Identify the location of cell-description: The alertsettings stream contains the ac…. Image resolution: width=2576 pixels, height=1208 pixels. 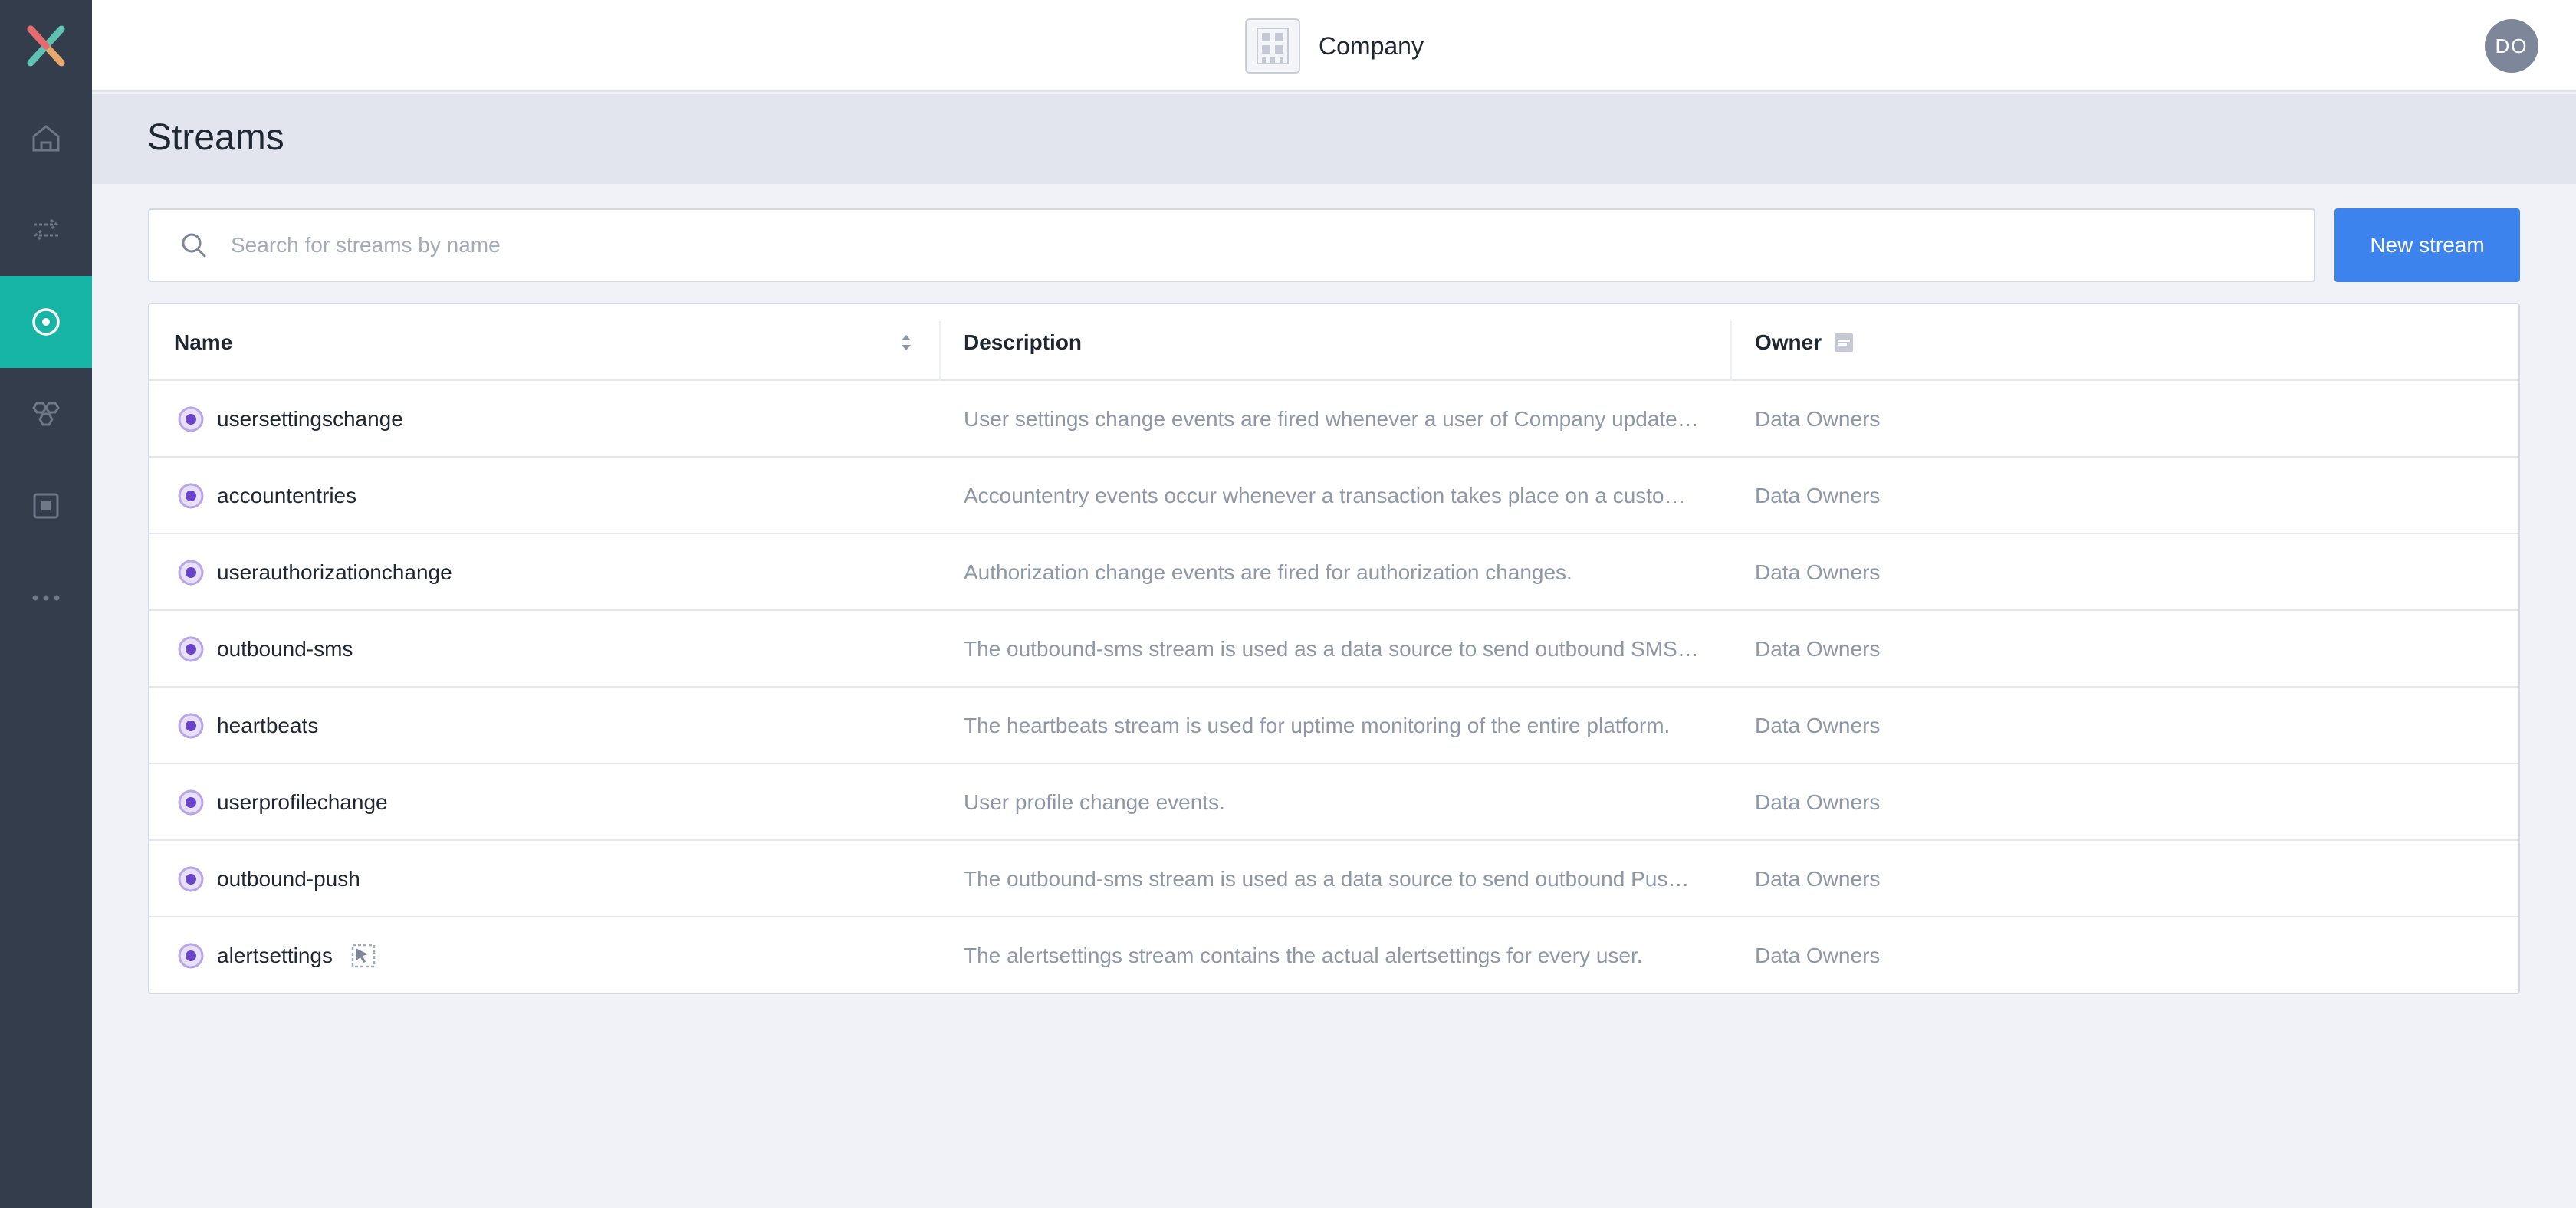
(1332, 955).